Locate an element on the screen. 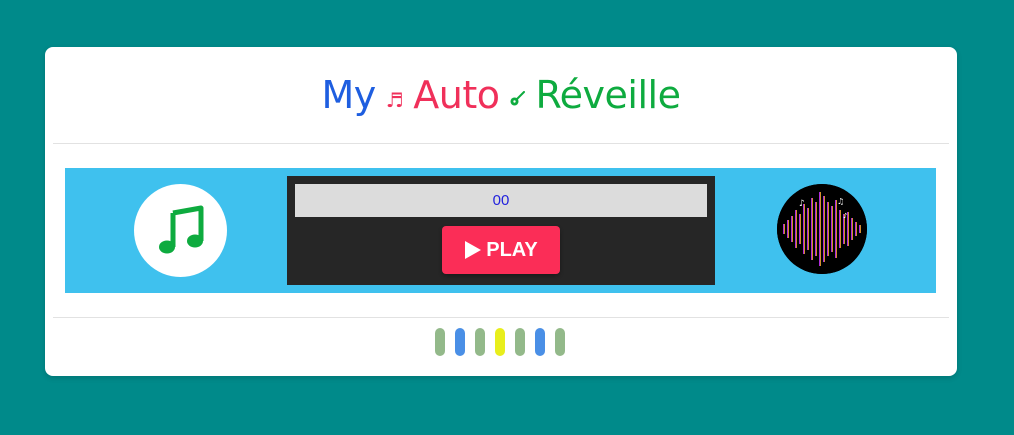  title-word-reveille: Réveille is located at coordinates (608, 95).